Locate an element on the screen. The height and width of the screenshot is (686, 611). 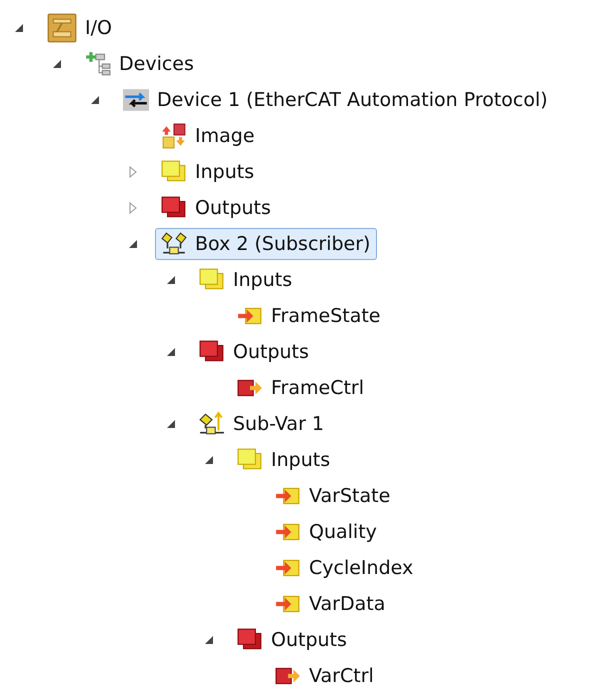
network-device-icon is located at coordinates (136, 100).